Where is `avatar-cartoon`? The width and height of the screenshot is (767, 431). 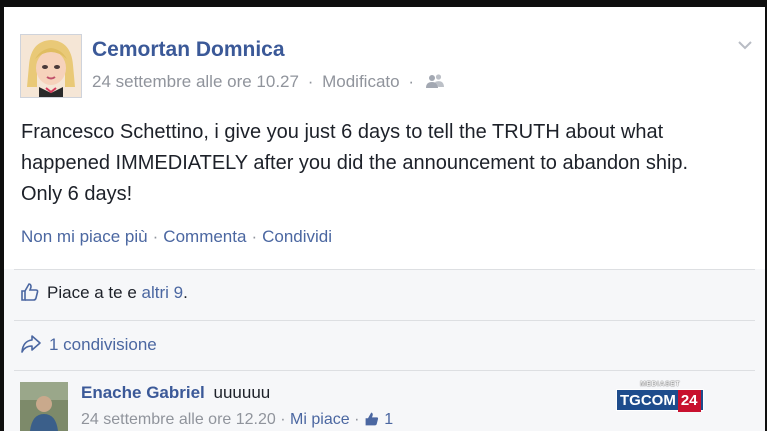 avatar-cartoon is located at coordinates (51, 66).